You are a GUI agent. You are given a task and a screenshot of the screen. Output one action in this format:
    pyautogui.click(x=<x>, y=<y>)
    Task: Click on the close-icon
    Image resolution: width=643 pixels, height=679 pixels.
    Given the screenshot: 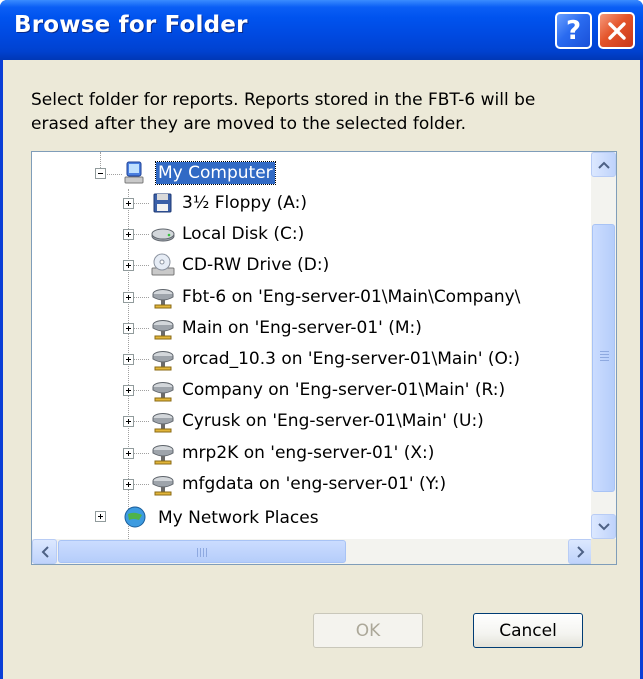 What is the action you would take?
    pyautogui.click(x=616, y=30)
    